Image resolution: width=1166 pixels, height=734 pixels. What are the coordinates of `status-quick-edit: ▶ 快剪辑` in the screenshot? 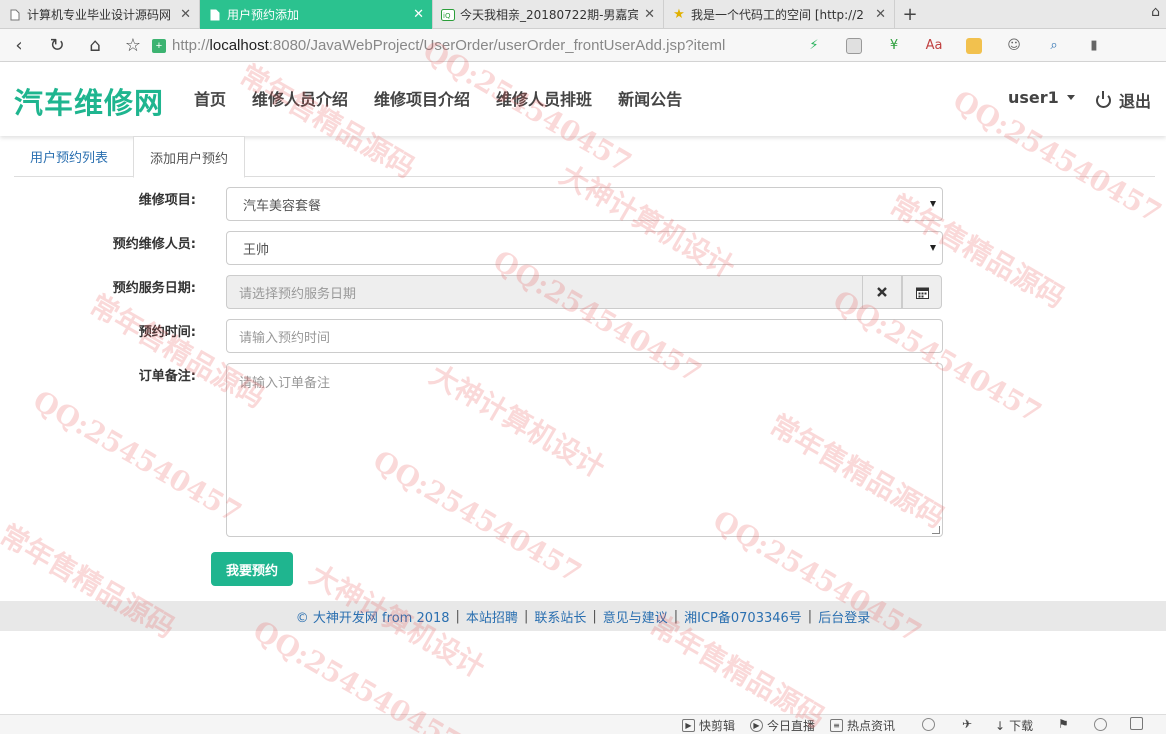 It's located at (708, 725).